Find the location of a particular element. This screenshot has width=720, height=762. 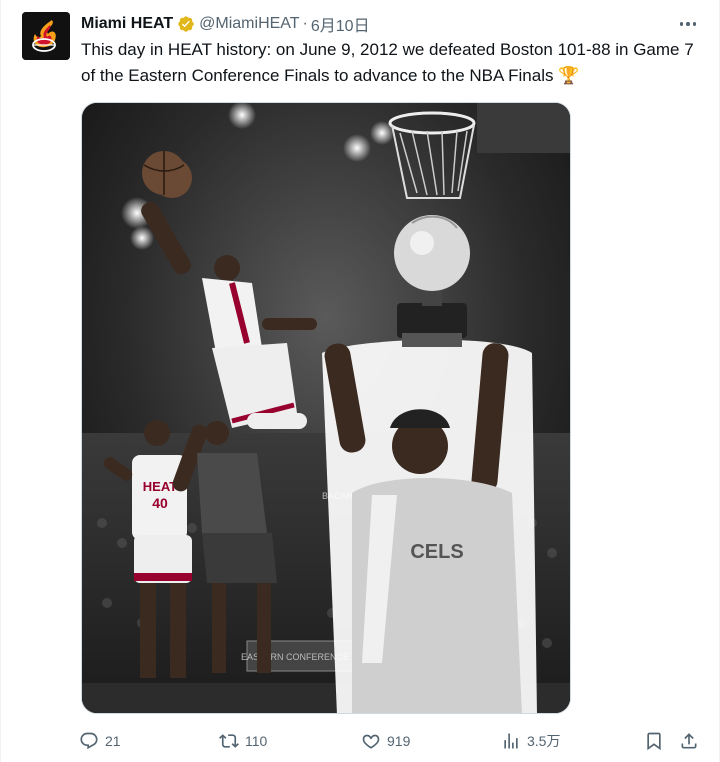

share-icon is located at coordinates (689, 741).